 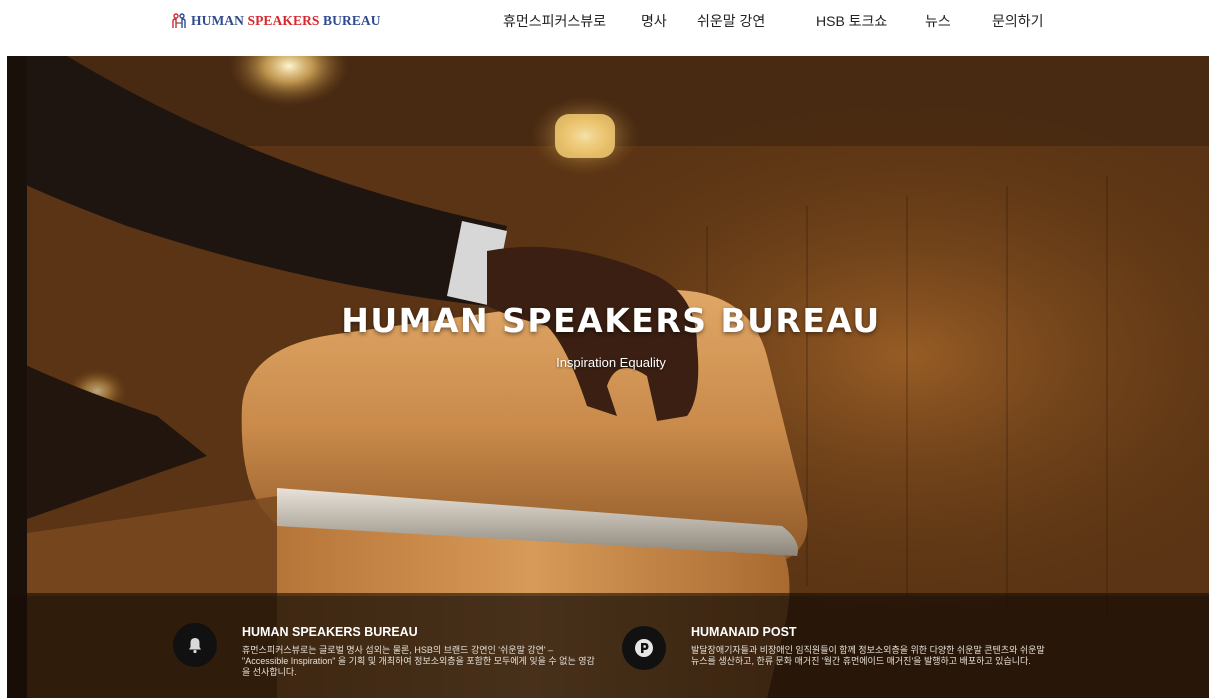 What do you see at coordinates (644, 648) in the screenshot?
I see `p-circle-icon` at bounding box center [644, 648].